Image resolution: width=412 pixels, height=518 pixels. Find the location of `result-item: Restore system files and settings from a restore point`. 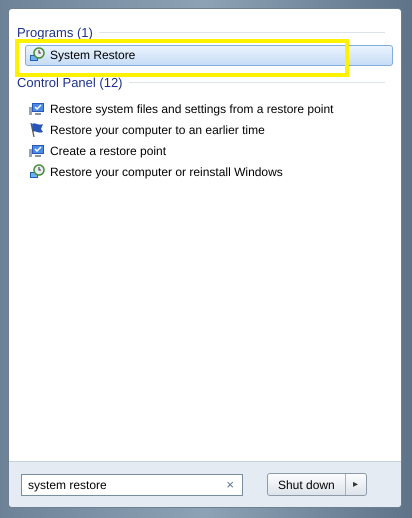

result-item: Restore system files and settings from a restore point is located at coordinates (209, 108).